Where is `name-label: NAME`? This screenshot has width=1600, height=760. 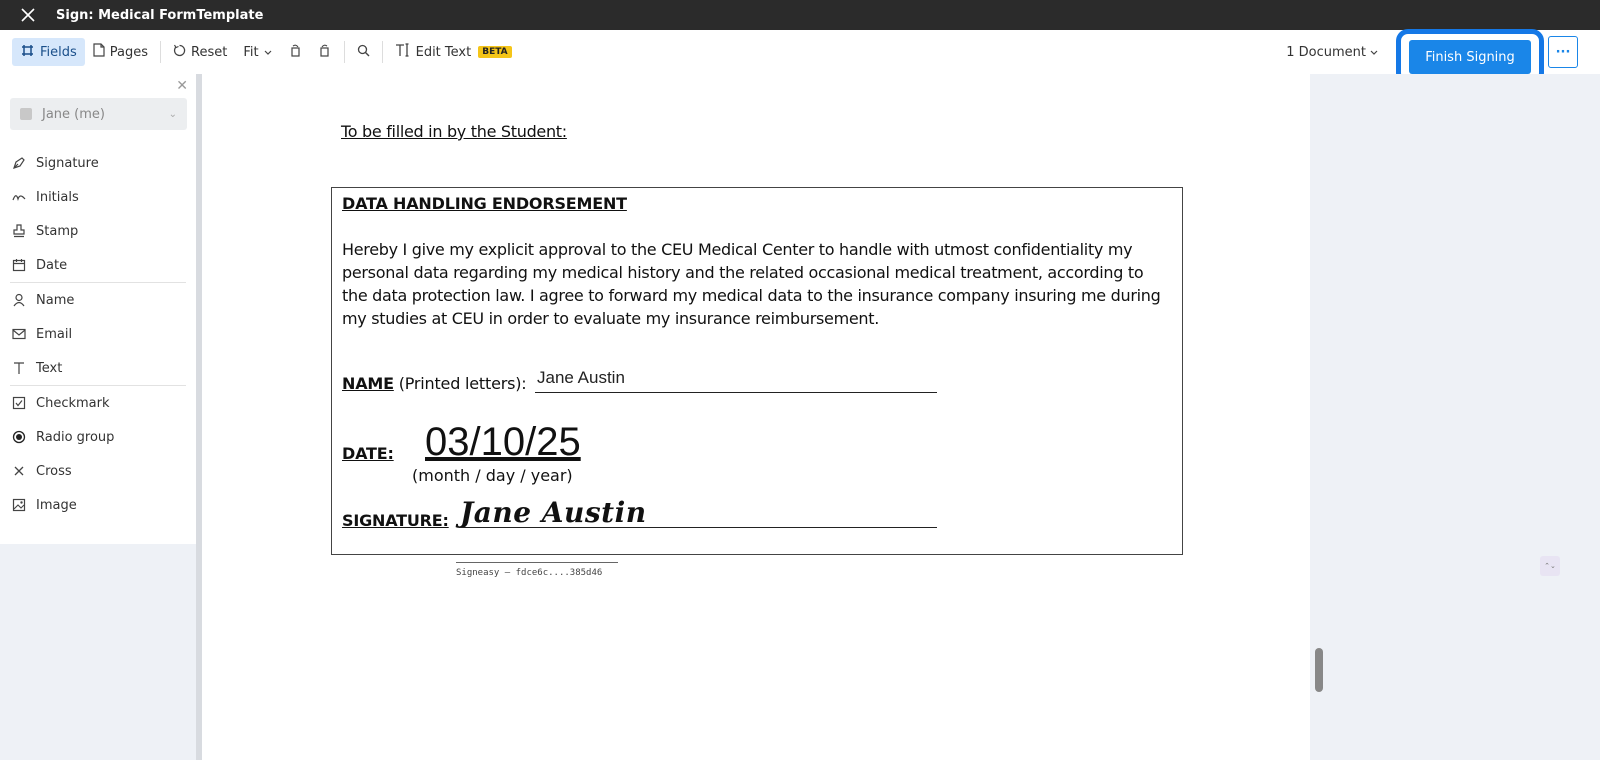 name-label: NAME is located at coordinates (368, 383).